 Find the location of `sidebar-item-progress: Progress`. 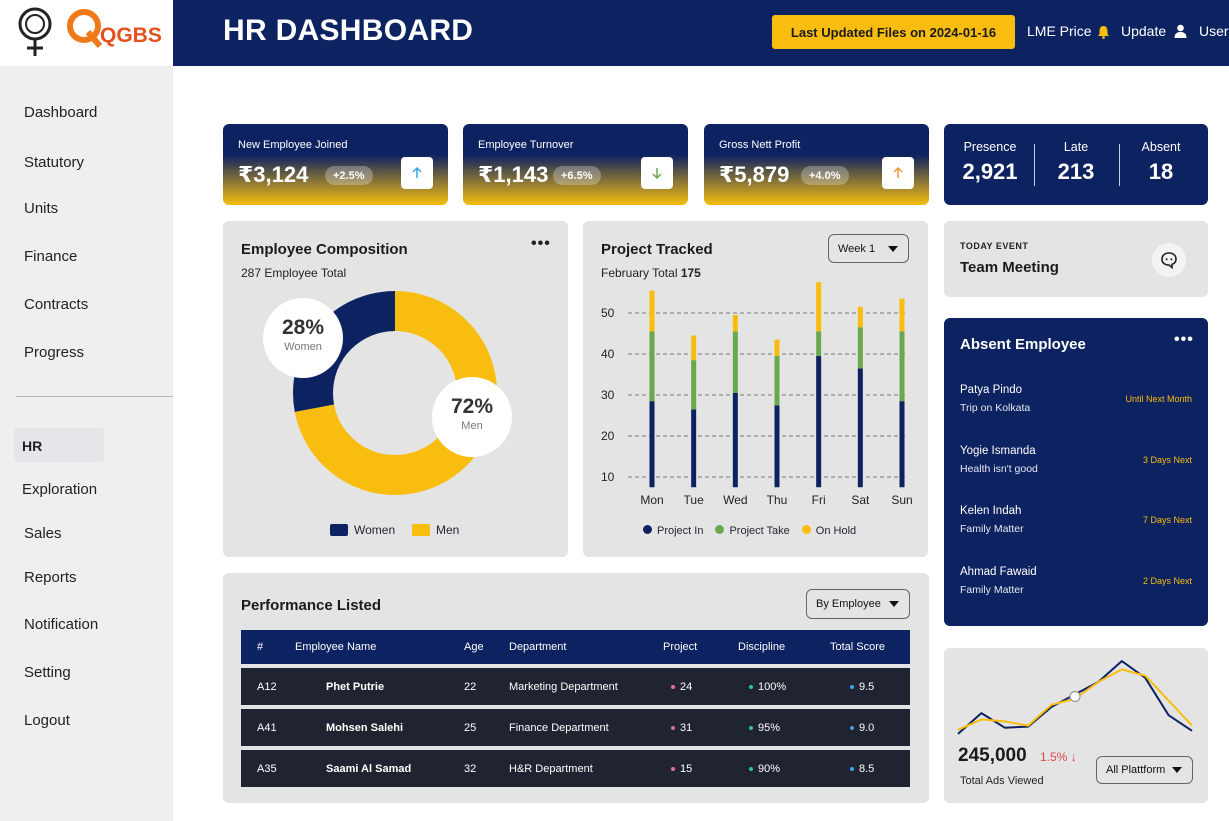

sidebar-item-progress: Progress is located at coordinates (54, 352).